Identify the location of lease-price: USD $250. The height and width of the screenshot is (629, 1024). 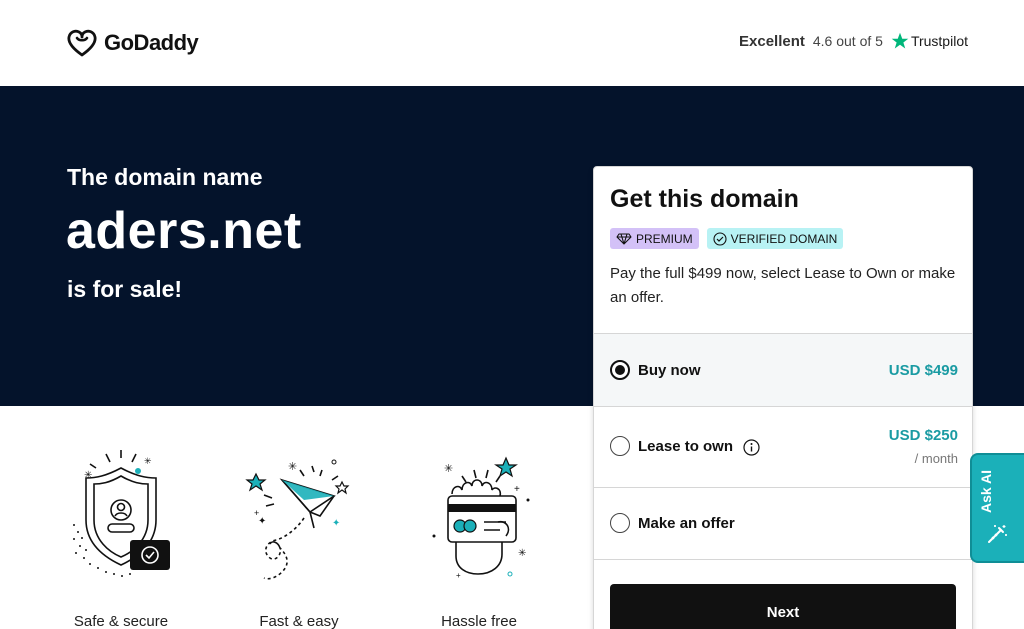
(923, 435).